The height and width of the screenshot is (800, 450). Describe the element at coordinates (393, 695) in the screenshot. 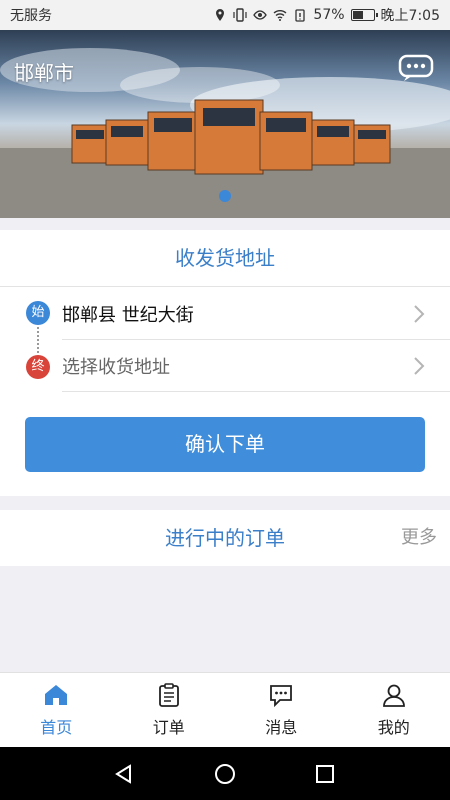

I see `user-icon` at that location.